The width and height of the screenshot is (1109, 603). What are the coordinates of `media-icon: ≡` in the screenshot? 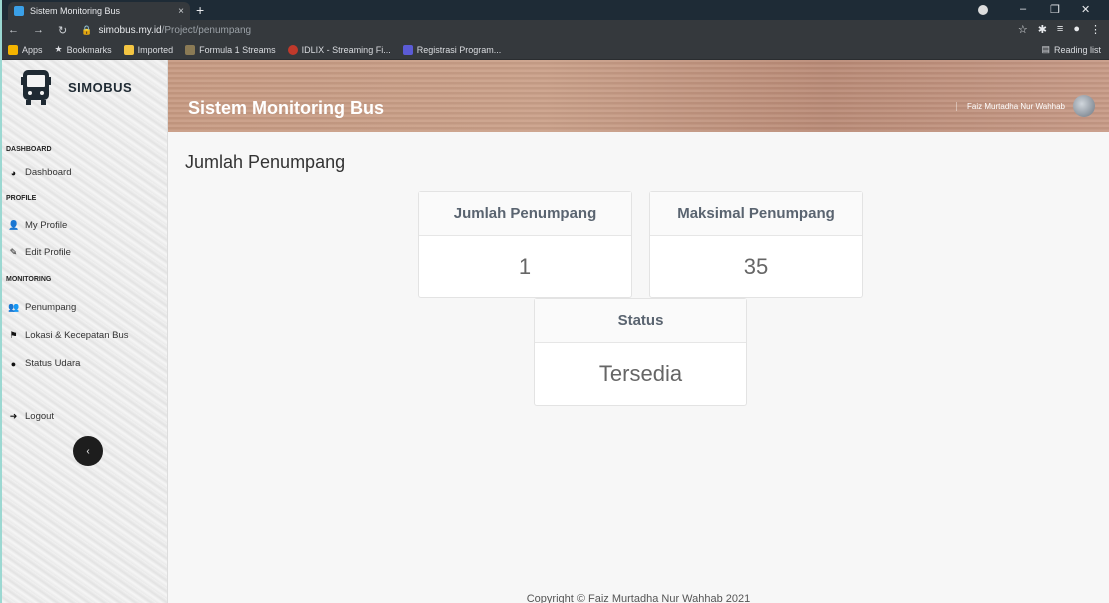 It's located at (1060, 29).